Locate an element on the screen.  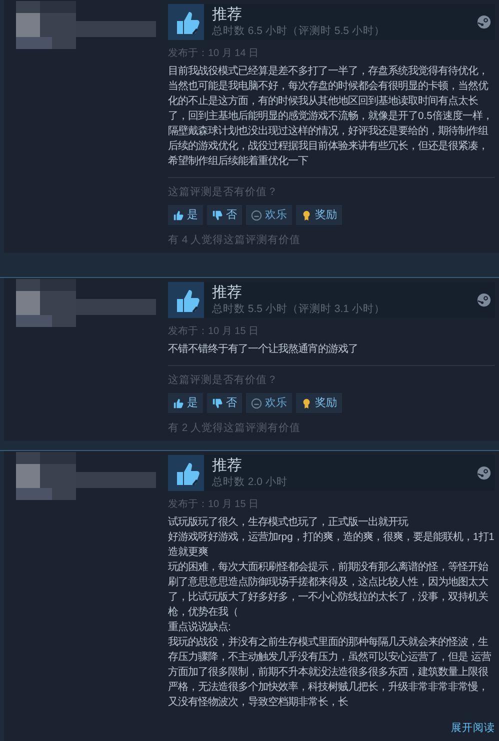
expand-link: 展开阅读 is located at coordinates (473, 728).